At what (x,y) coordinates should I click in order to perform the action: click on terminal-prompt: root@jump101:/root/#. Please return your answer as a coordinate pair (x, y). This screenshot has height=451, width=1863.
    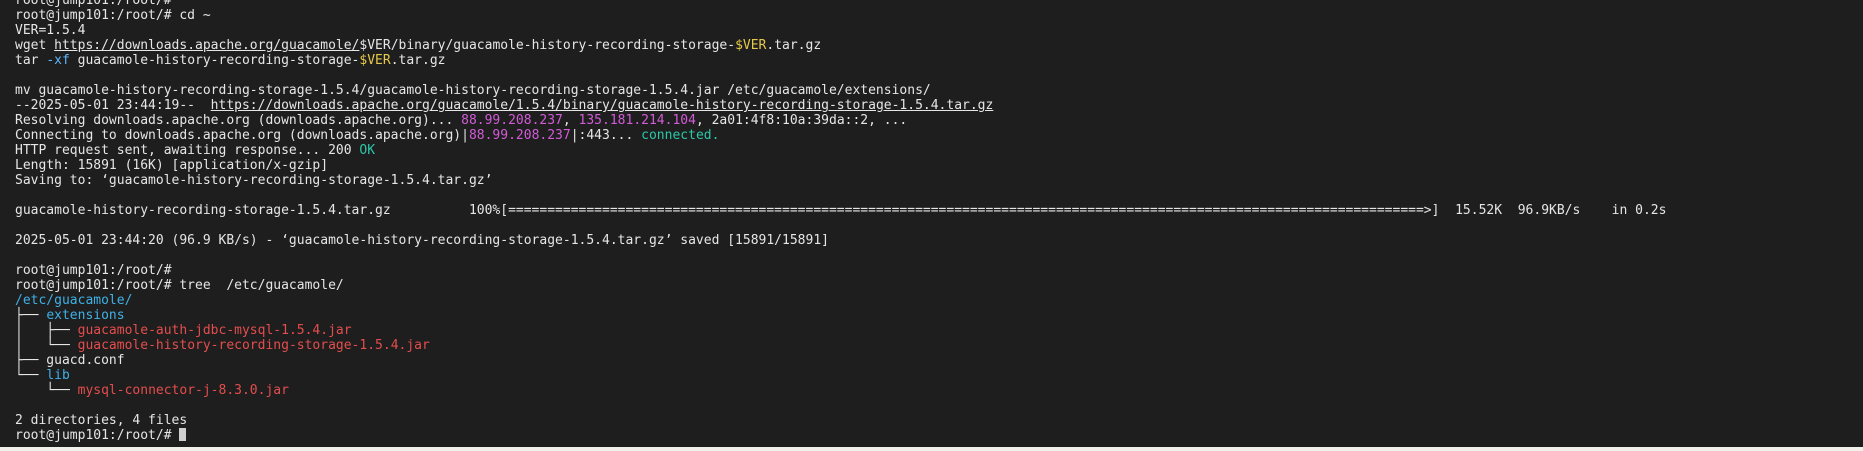
    Looking at the image, I should click on (939, 435).